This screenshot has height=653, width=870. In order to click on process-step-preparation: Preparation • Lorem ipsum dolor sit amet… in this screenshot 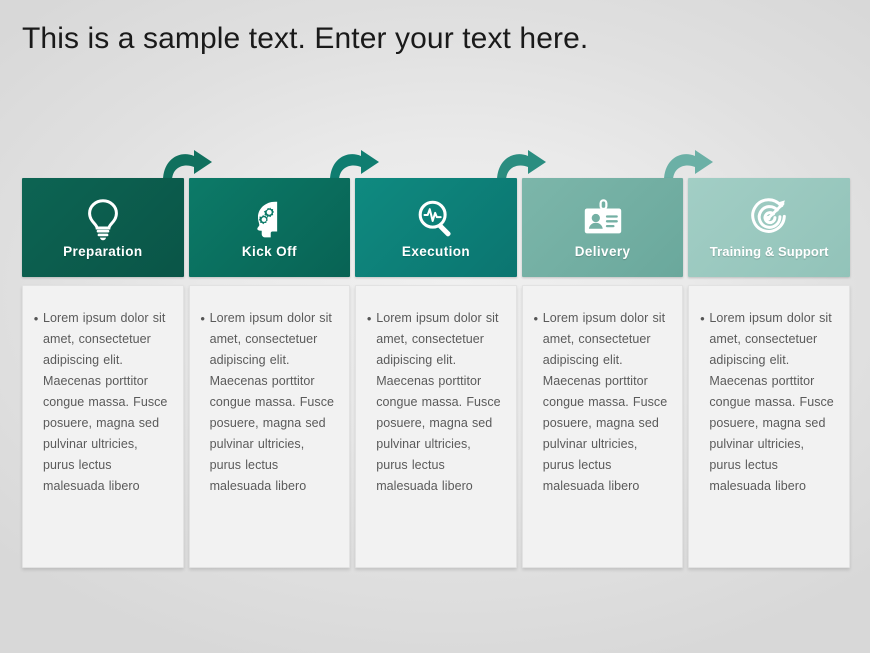, I will do `click(103, 373)`.